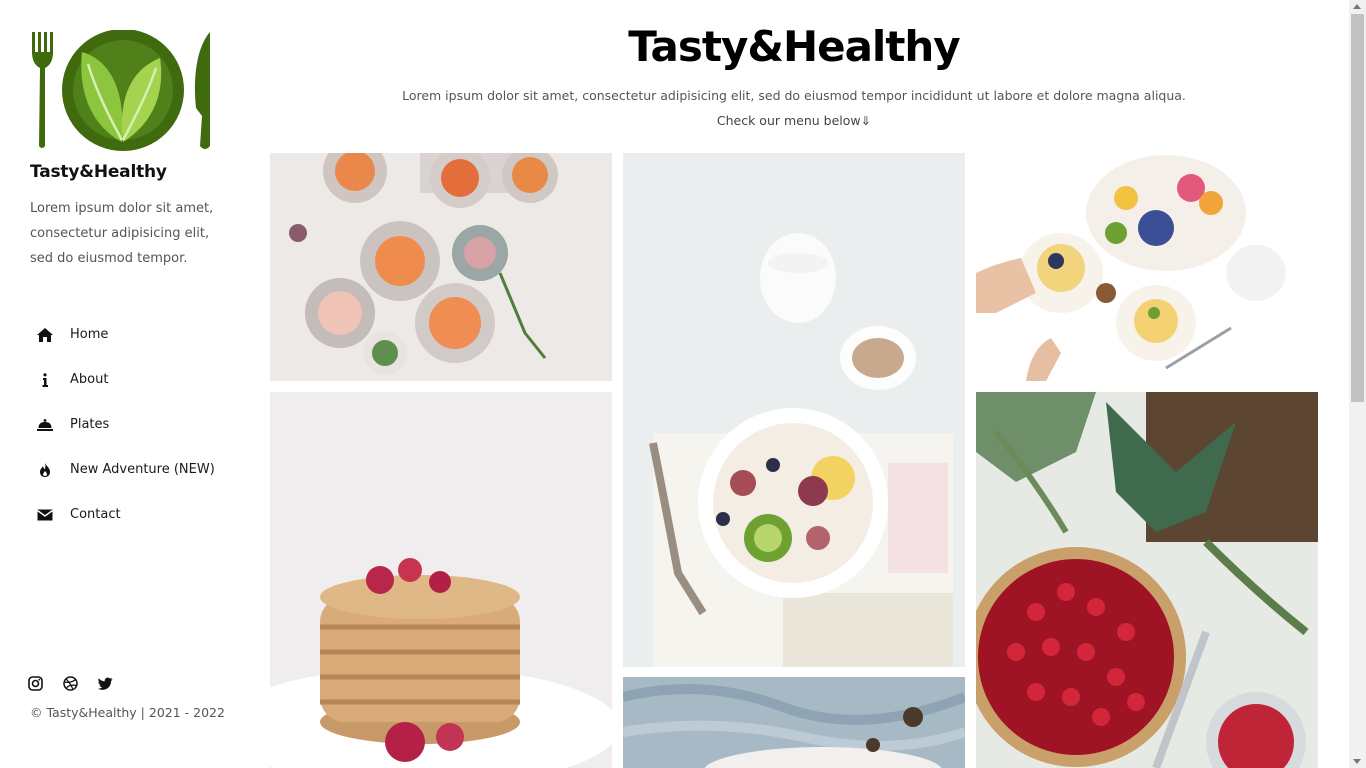  Describe the element at coordinates (122, 334) in the screenshot. I see `nav-item-home: Home` at that location.